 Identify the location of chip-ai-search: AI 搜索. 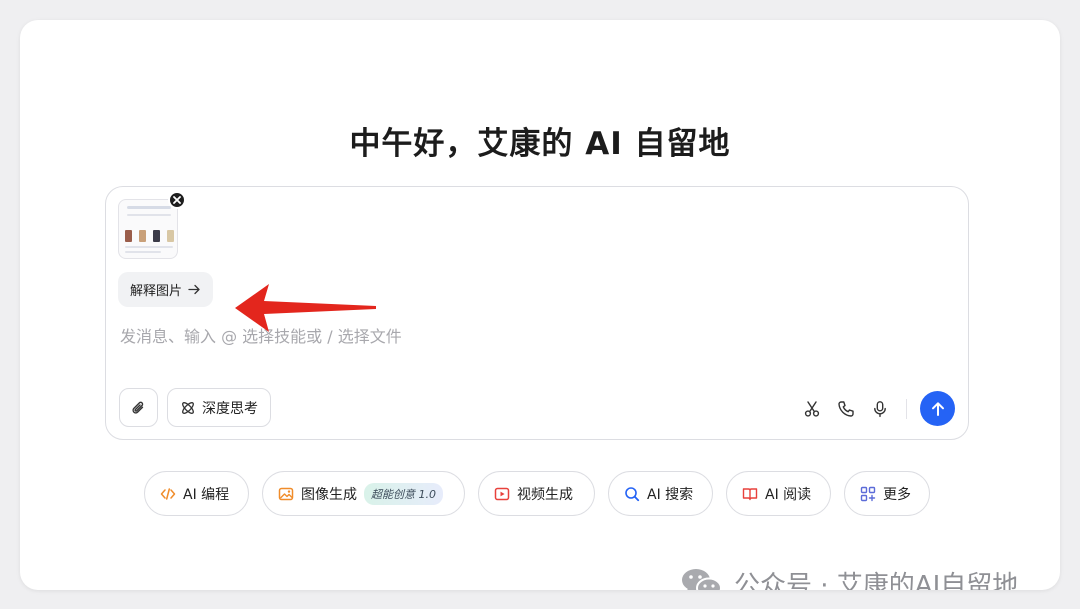
(660, 493).